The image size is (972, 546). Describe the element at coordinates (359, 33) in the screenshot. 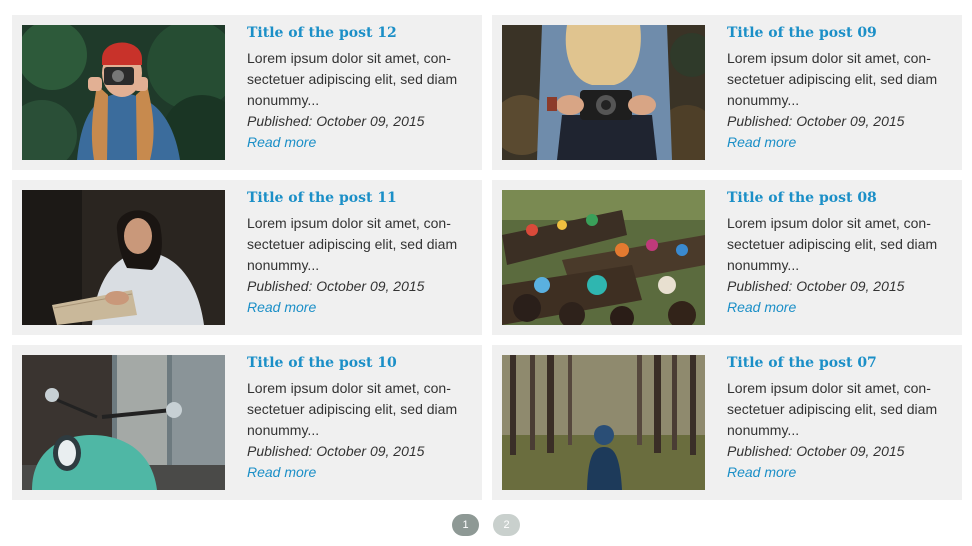

I see `post-title-link: Title of the post 12` at that location.